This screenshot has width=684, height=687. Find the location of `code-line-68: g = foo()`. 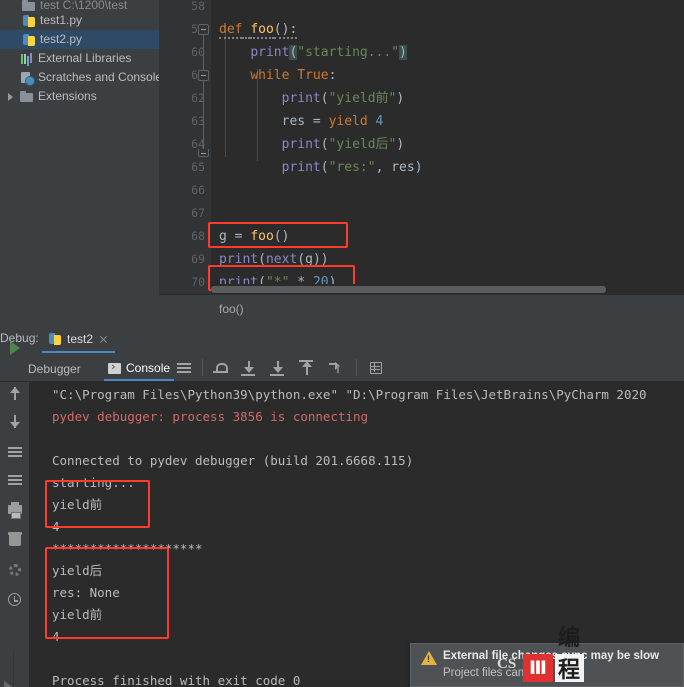

code-line-68: g = foo() is located at coordinates (254, 236).